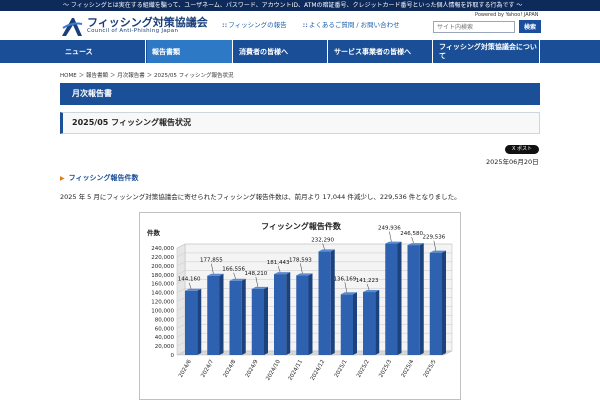 The height and width of the screenshot is (400, 600). What do you see at coordinates (407, 369) in the screenshot?
I see `x-tick-label: 2025/4` at bounding box center [407, 369].